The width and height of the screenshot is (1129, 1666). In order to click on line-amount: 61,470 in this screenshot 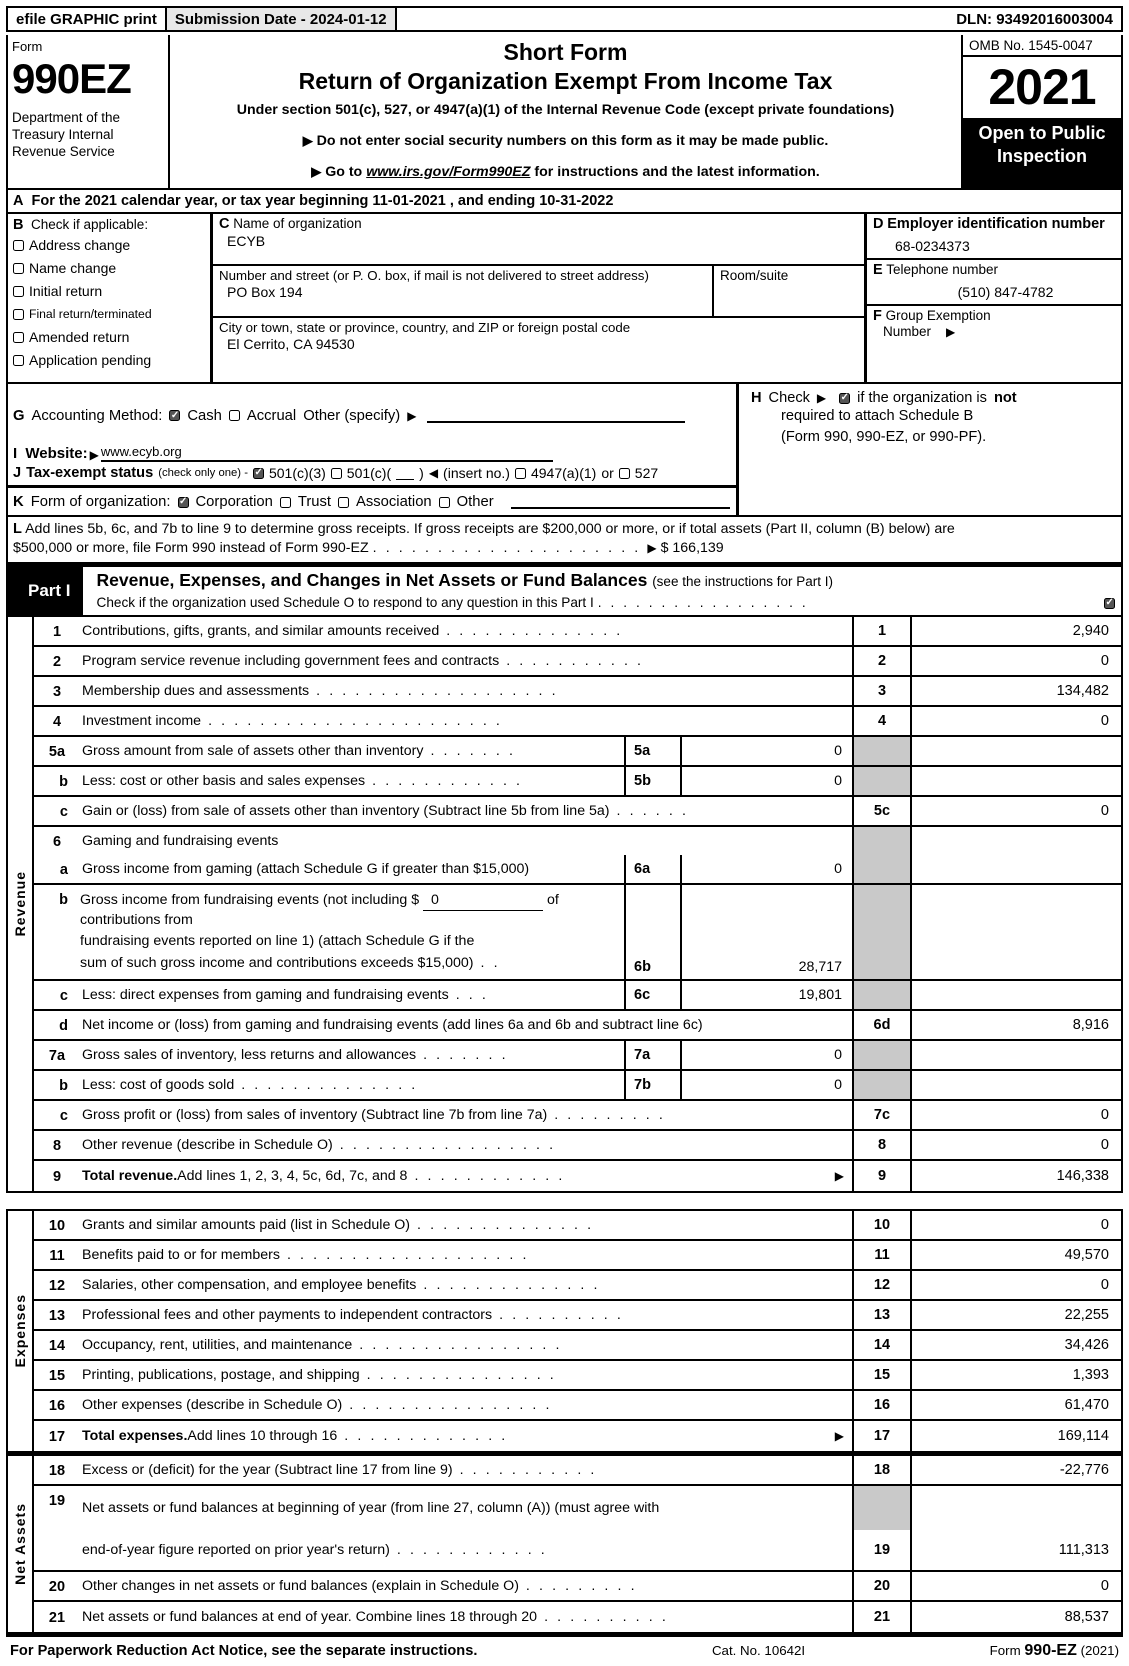, I will do `click(1015, 1405)`.